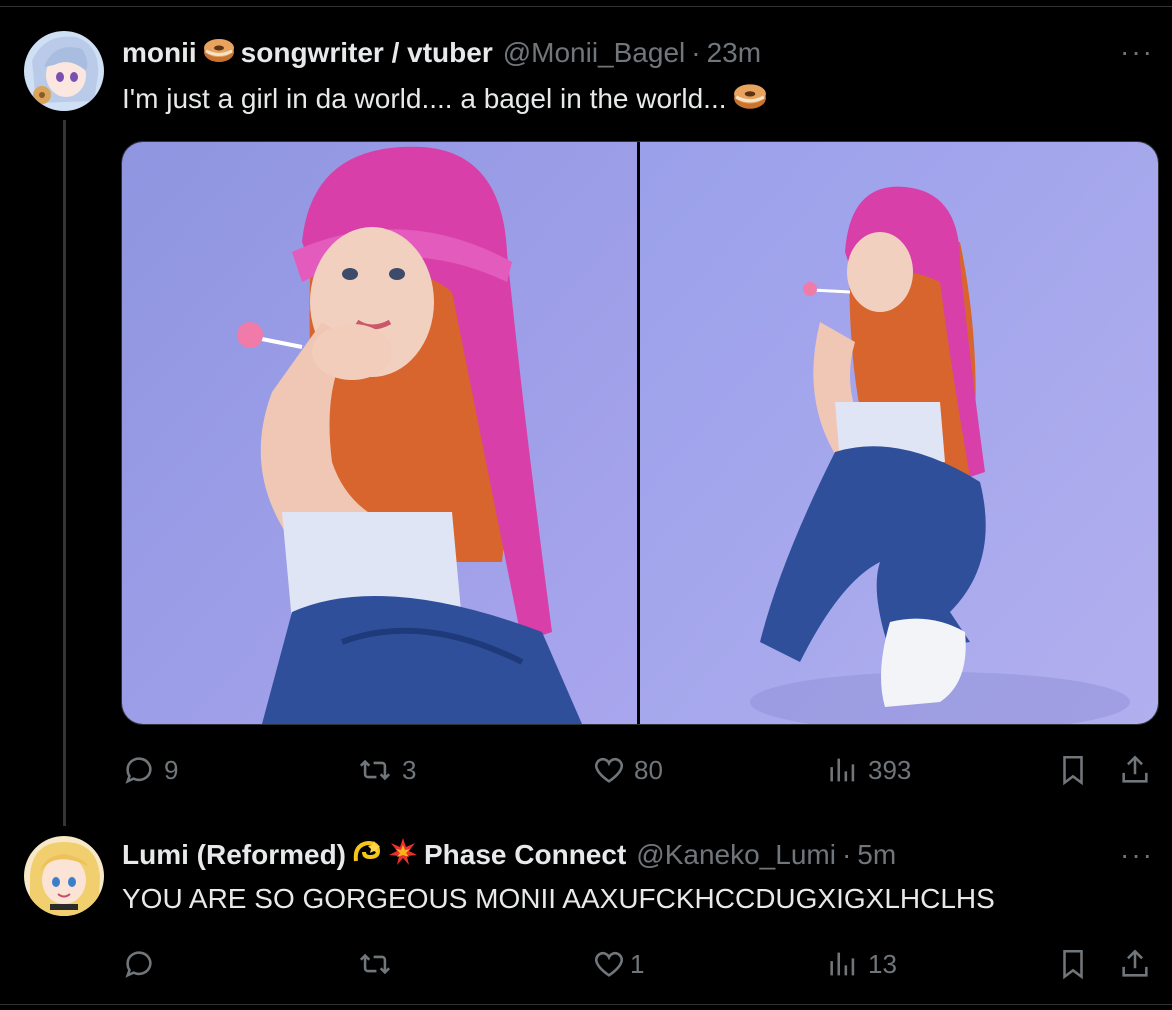 This screenshot has width=1172, height=1010. Describe the element at coordinates (171, 769) in the screenshot. I see `reply-count: 9` at that location.